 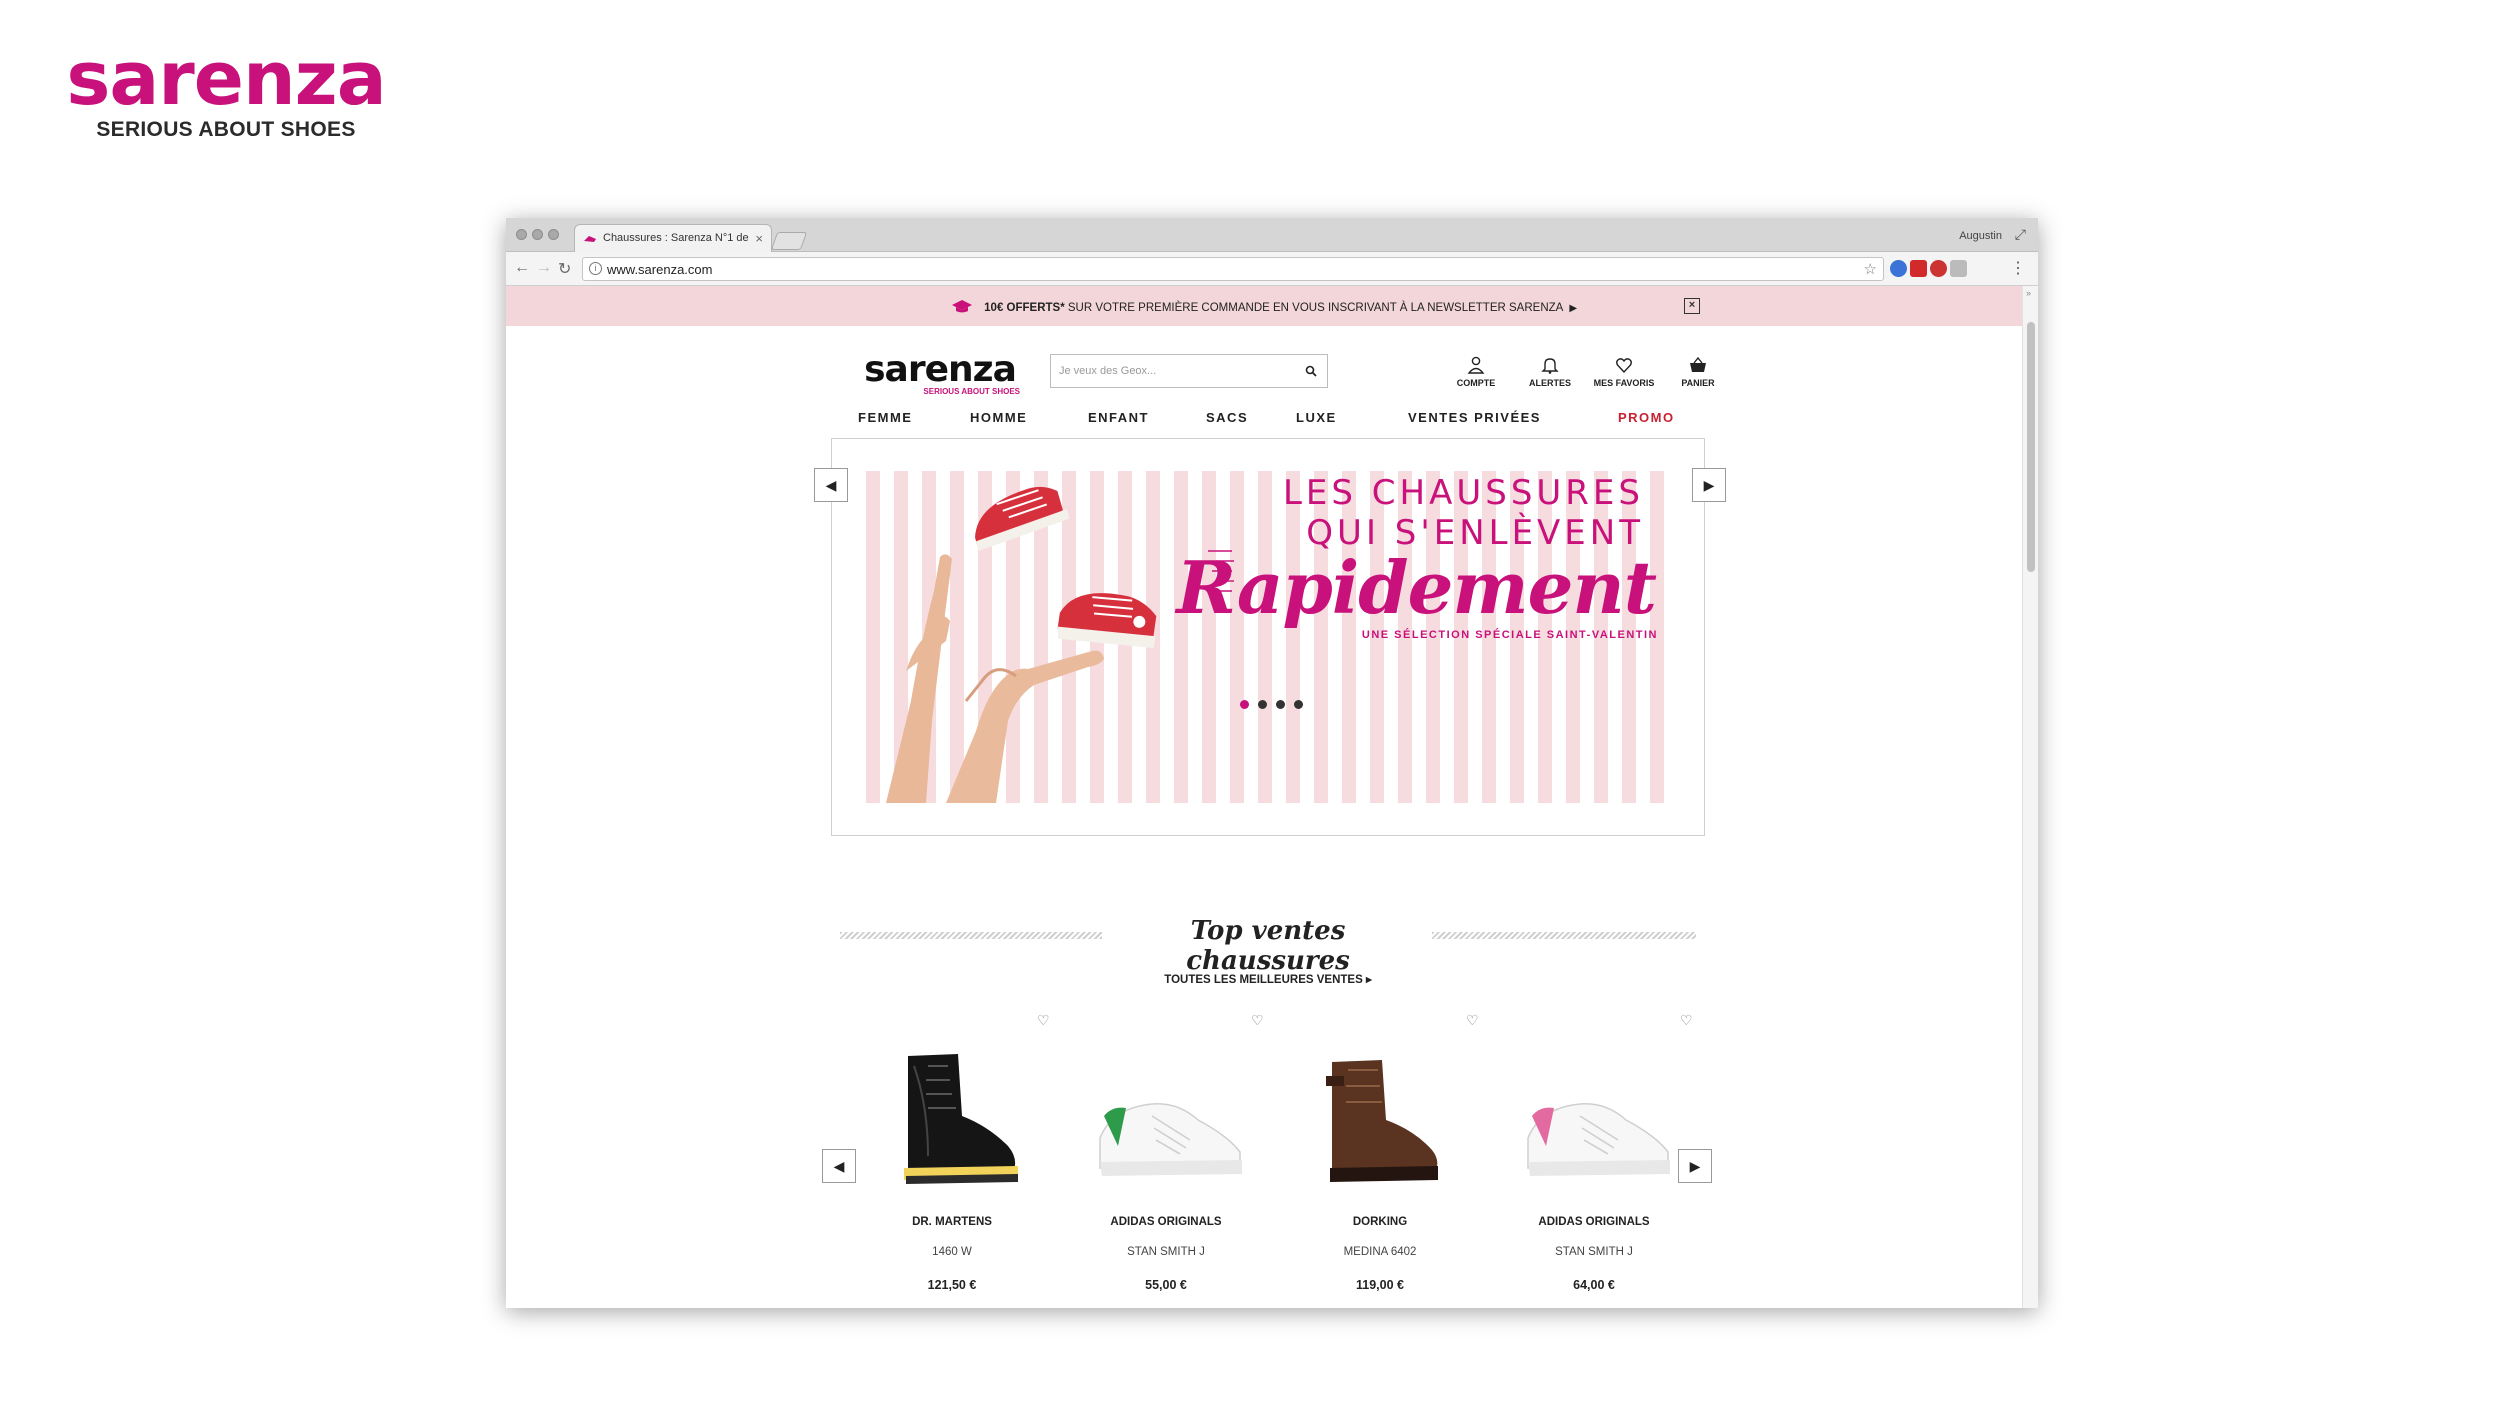 What do you see at coordinates (1166, 1285) in the screenshot?
I see `product-price: 55,00 €` at bounding box center [1166, 1285].